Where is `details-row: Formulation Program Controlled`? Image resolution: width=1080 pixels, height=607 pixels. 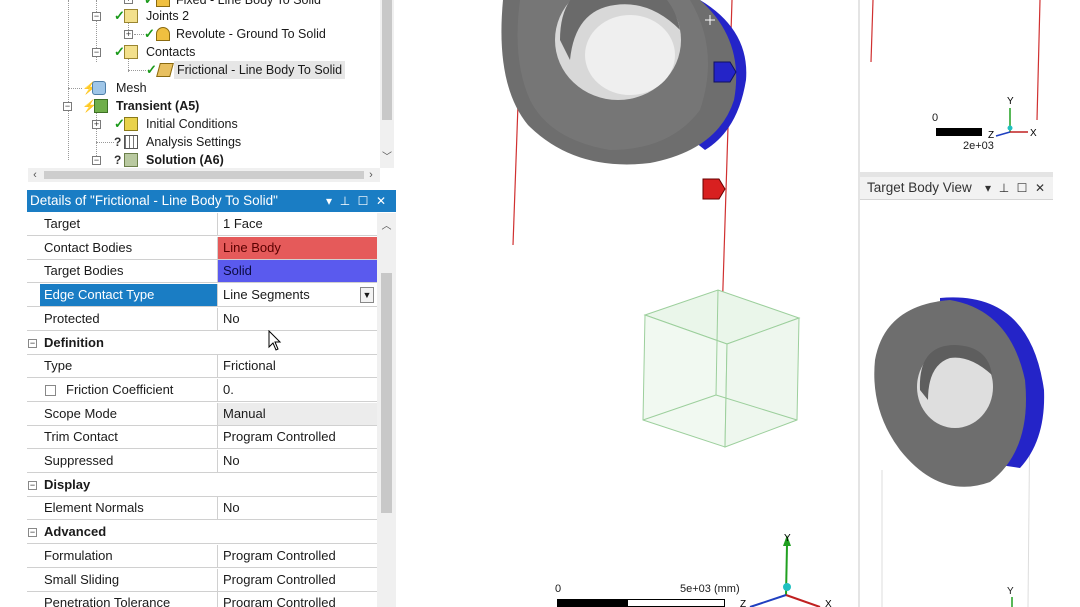
details-row: Formulation Program Controlled is located at coordinates (202, 556).